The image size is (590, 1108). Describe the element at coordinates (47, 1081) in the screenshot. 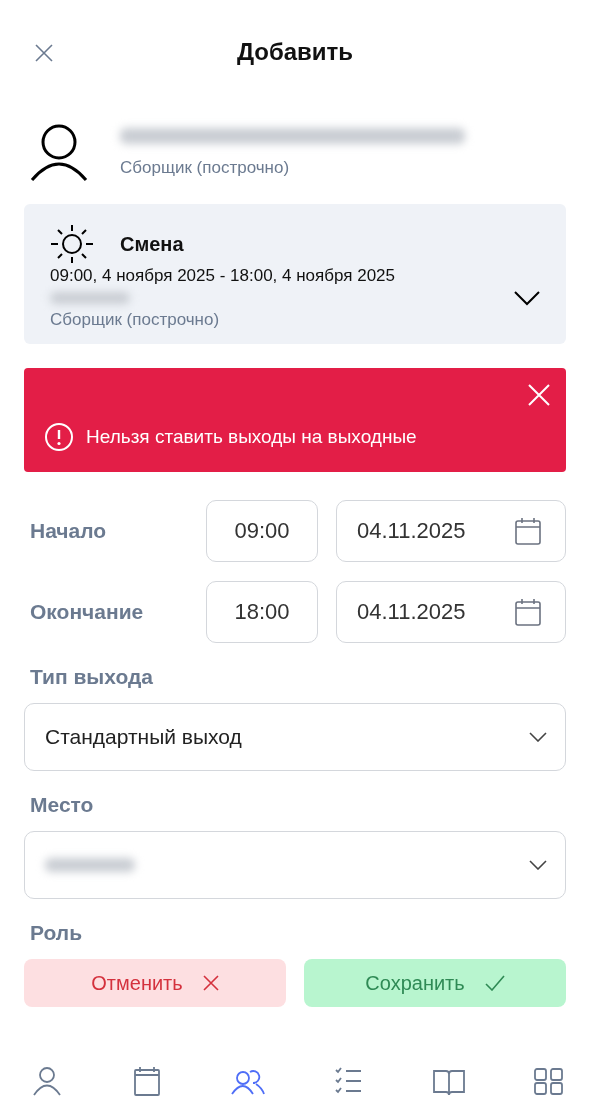

I see `person-tab-icon` at that location.